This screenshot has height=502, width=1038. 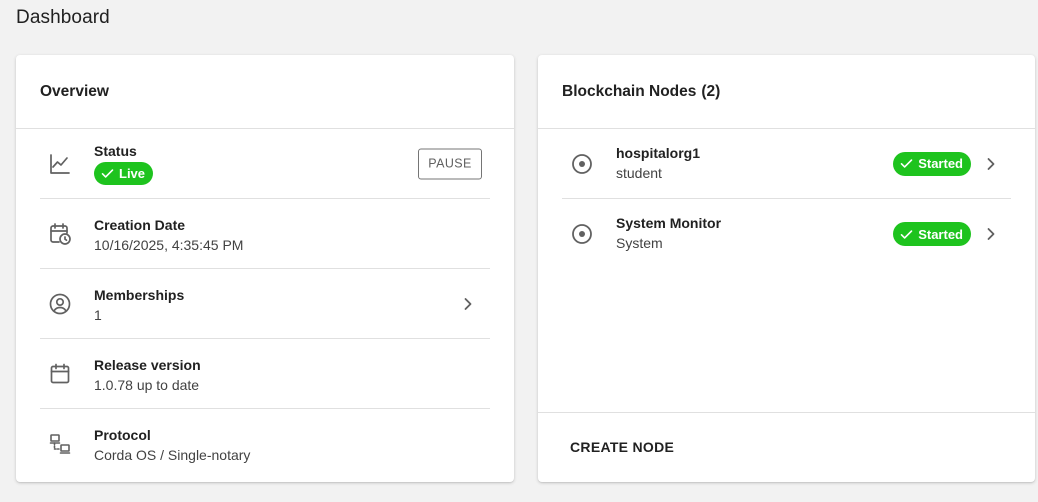 I want to click on status-row: Status Live PAUSE, so click(x=265, y=164).